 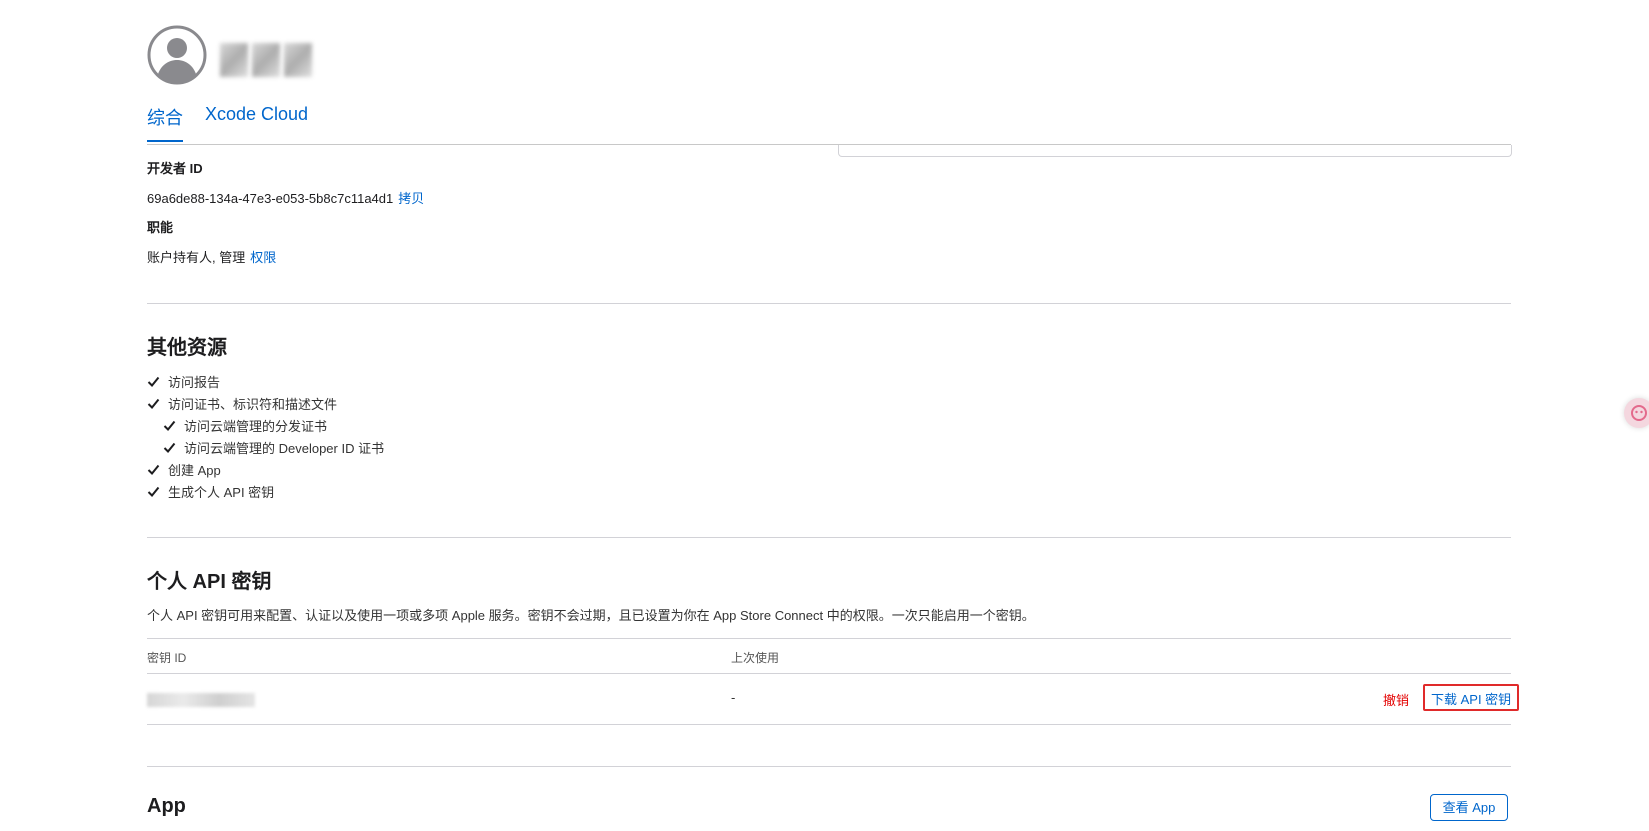 I want to click on tab-overview: 综合, so click(x=165, y=123).